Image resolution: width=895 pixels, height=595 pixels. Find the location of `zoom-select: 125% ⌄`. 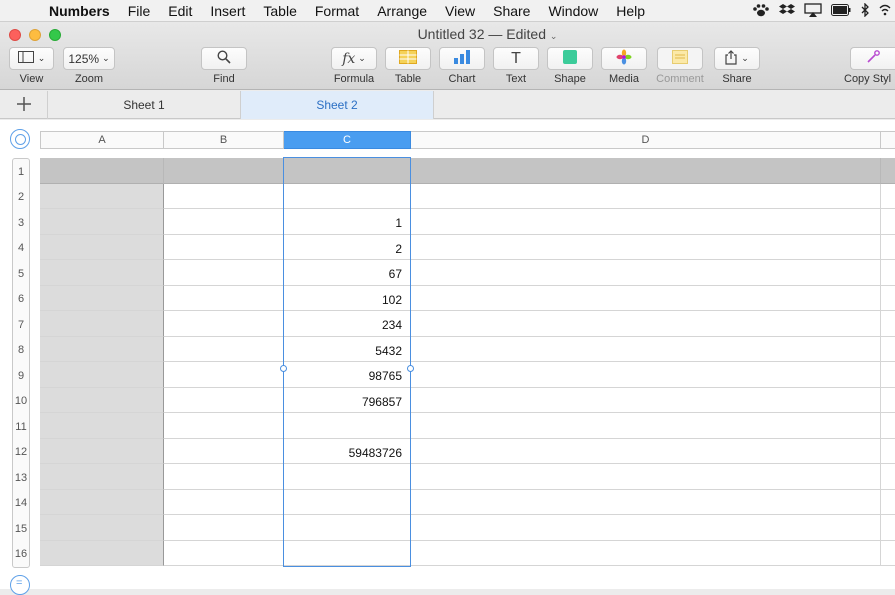

zoom-select: 125% ⌄ is located at coordinates (89, 58).